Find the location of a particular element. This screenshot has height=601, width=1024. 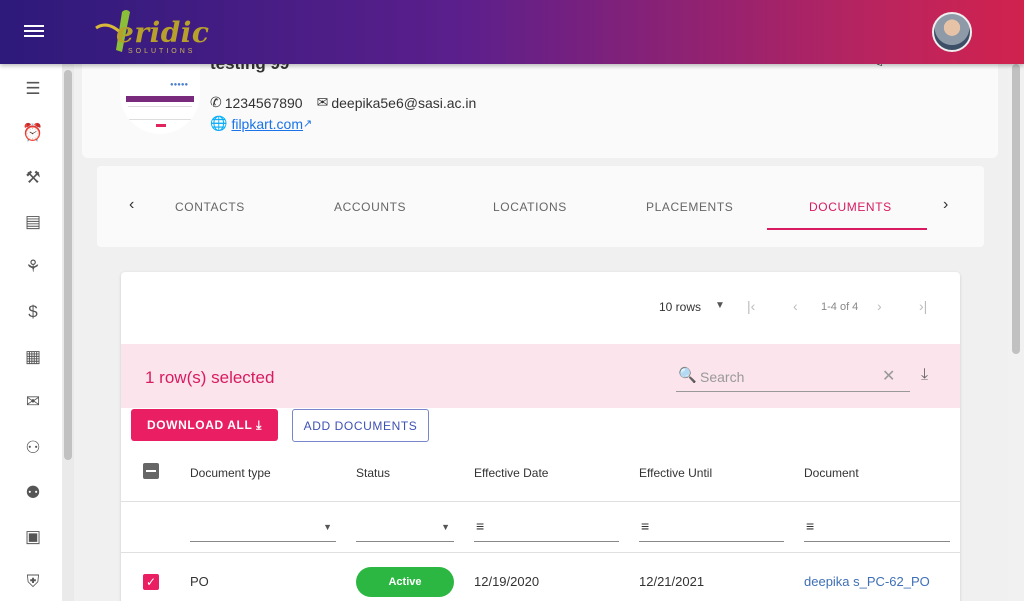

veridic-logo: eridic SOLUTIONS is located at coordinates (152, 33).